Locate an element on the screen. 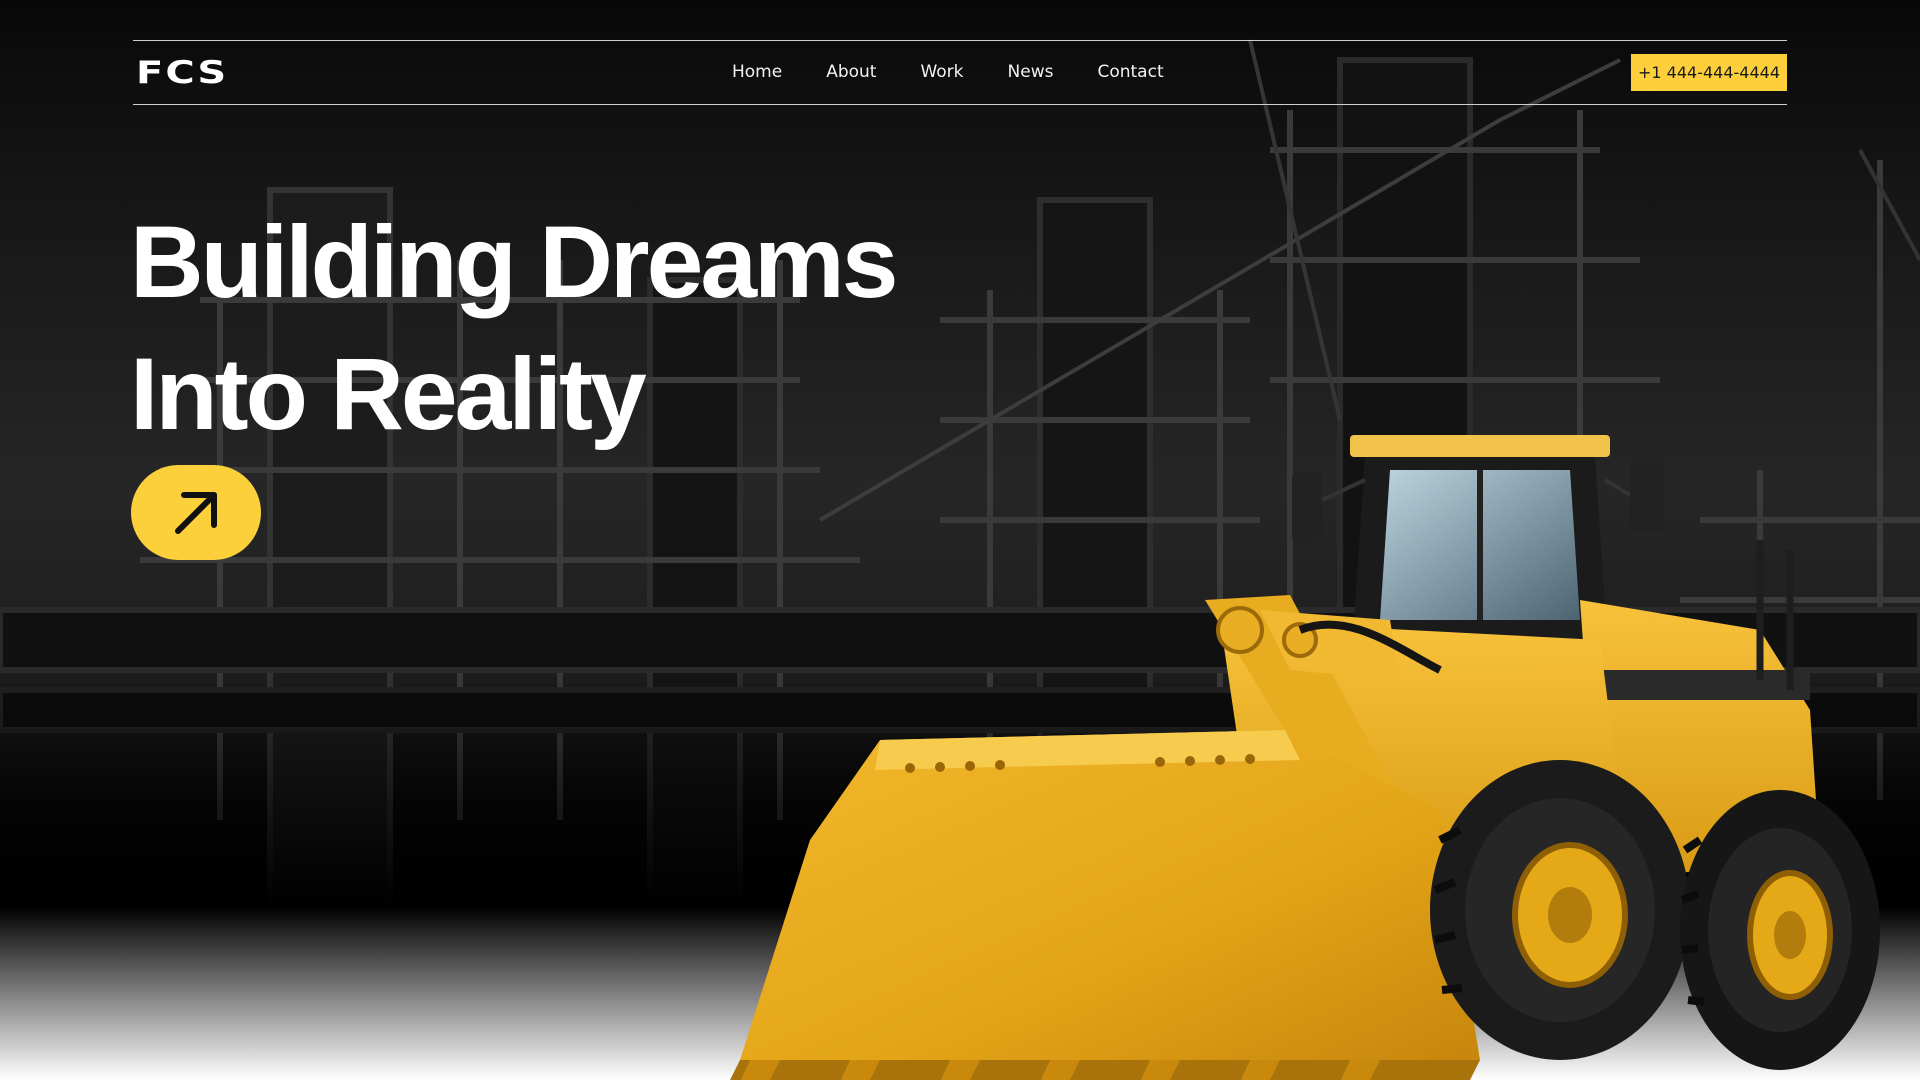 This screenshot has width=1920, height=1080. nav-home: Home is located at coordinates (757, 72).